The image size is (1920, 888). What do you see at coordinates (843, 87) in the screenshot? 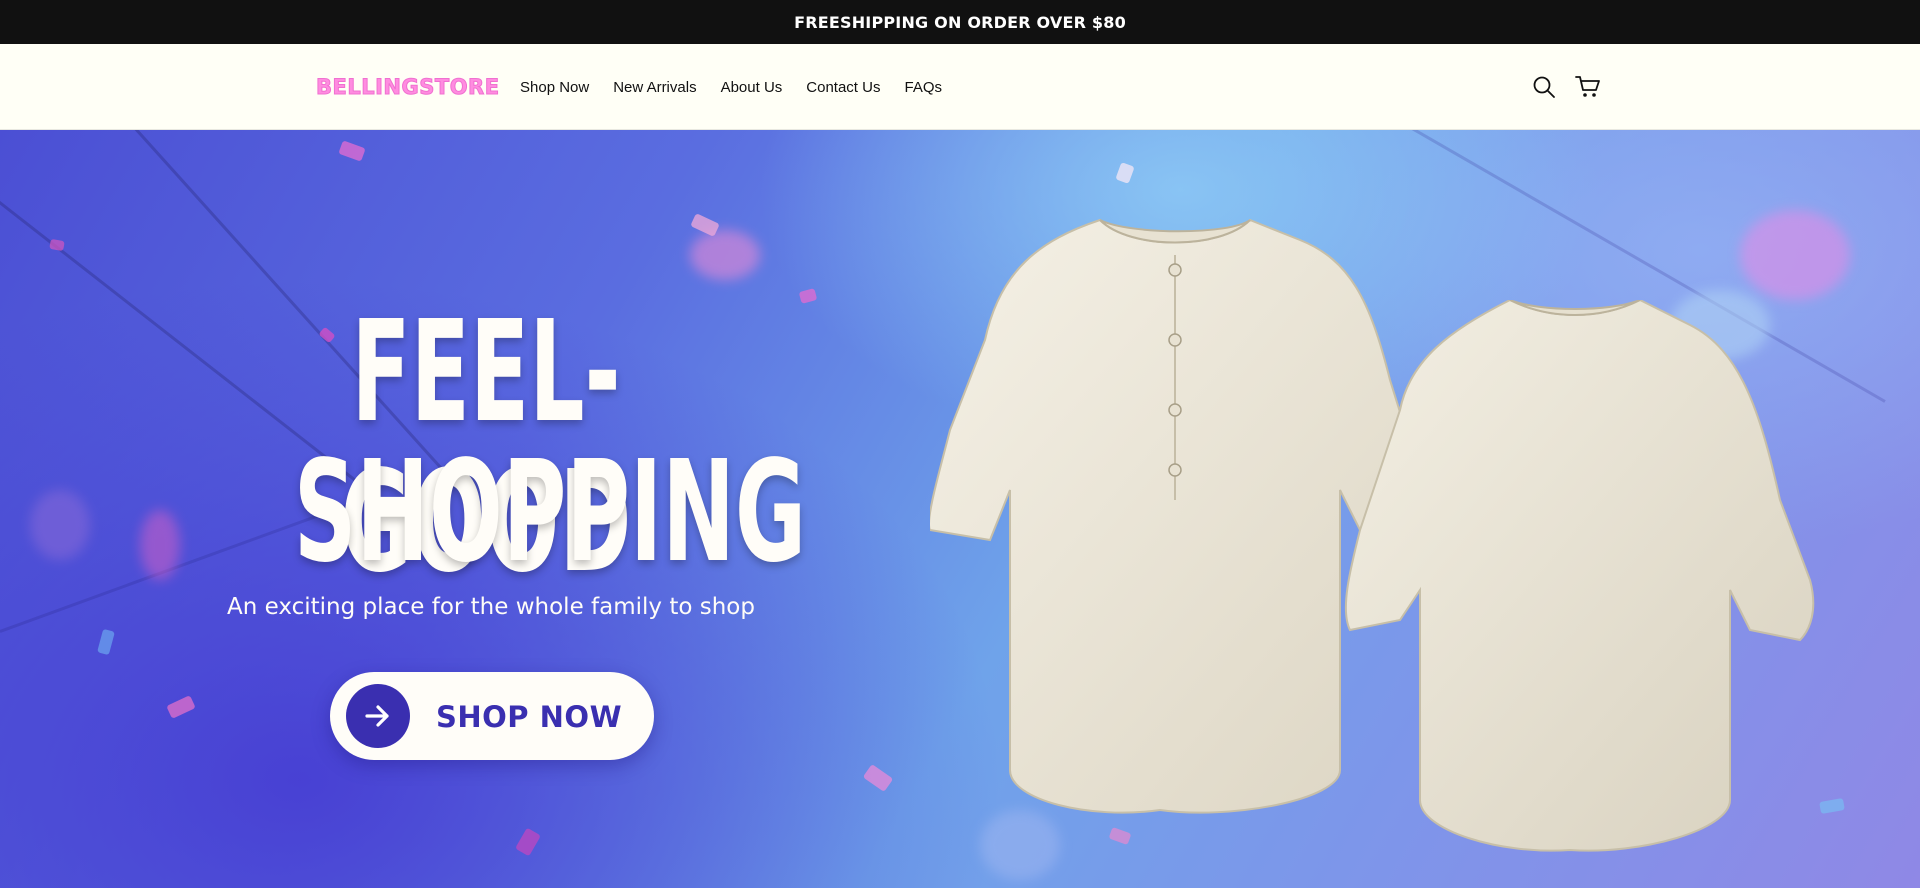
I see `nav-contact-us: Contact Us` at bounding box center [843, 87].